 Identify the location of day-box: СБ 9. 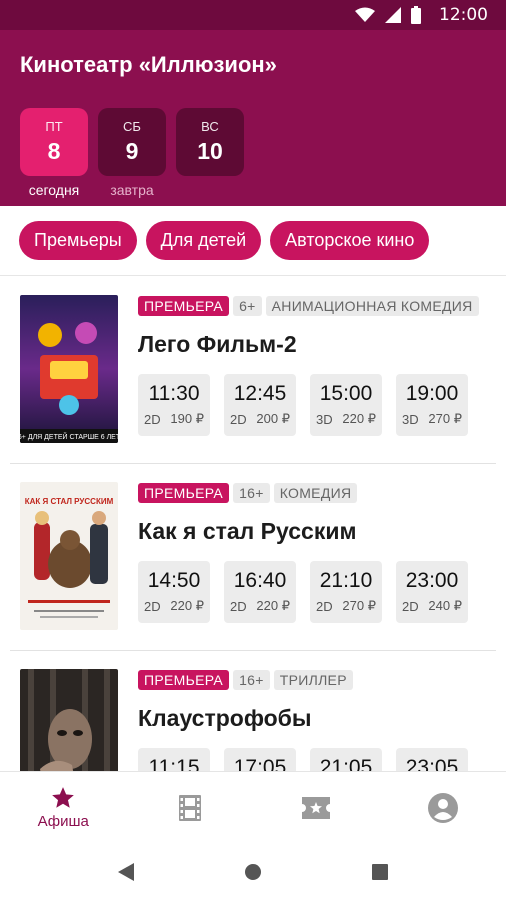
(132, 142).